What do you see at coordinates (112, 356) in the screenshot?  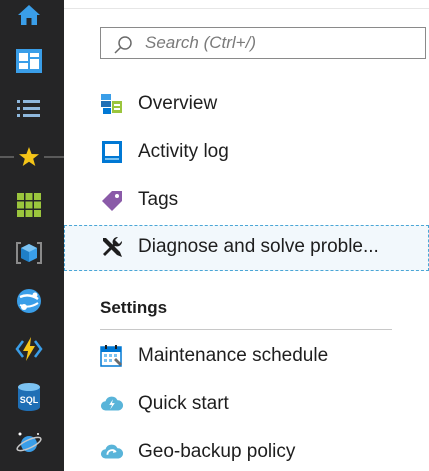 I see `calendar-icon` at bounding box center [112, 356].